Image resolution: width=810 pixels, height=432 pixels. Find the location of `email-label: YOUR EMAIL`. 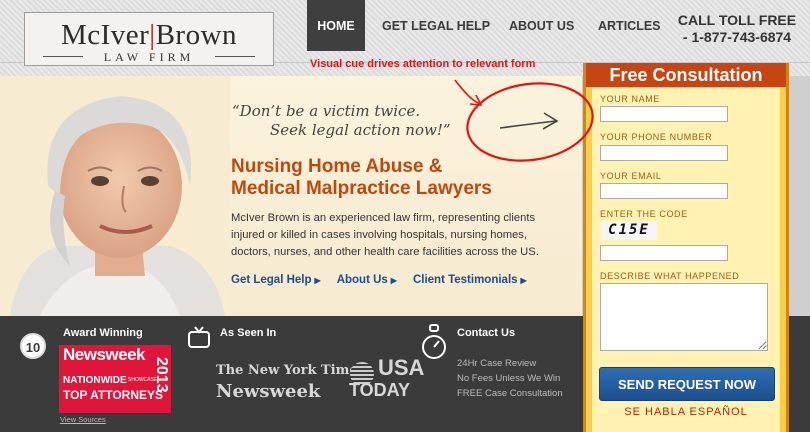

email-label: YOUR EMAIL is located at coordinates (631, 176).